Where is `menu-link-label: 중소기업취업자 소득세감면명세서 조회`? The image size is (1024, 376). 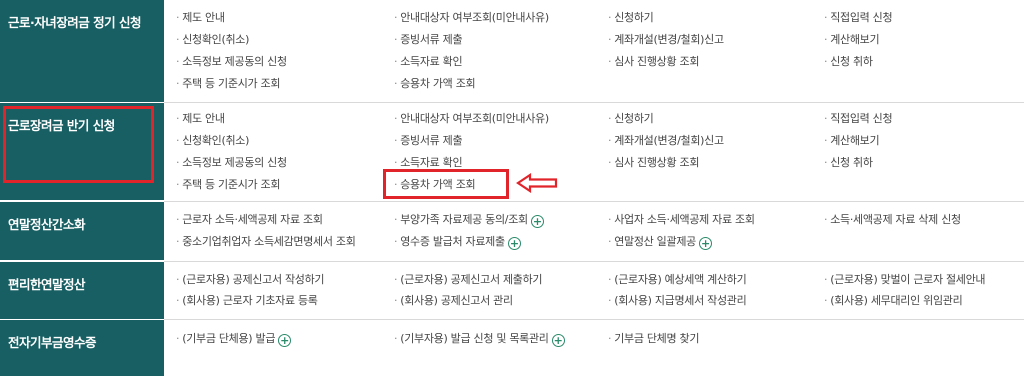 menu-link-label: 중소기업취업자 소득세감면명세서 조회 is located at coordinates (269, 241).